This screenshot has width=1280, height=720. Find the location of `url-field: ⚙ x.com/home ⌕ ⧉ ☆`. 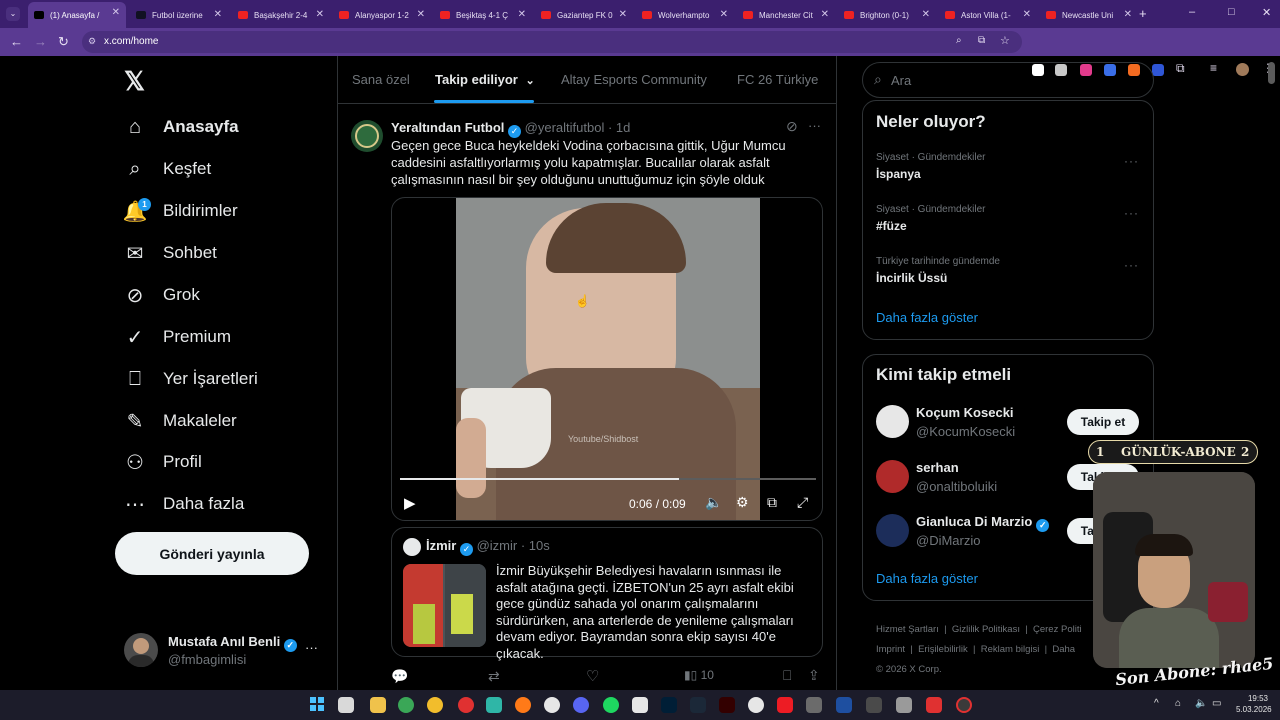

url-field: ⚙ x.com/home ⌕ ⧉ ☆ is located at coordinates (552, 42).